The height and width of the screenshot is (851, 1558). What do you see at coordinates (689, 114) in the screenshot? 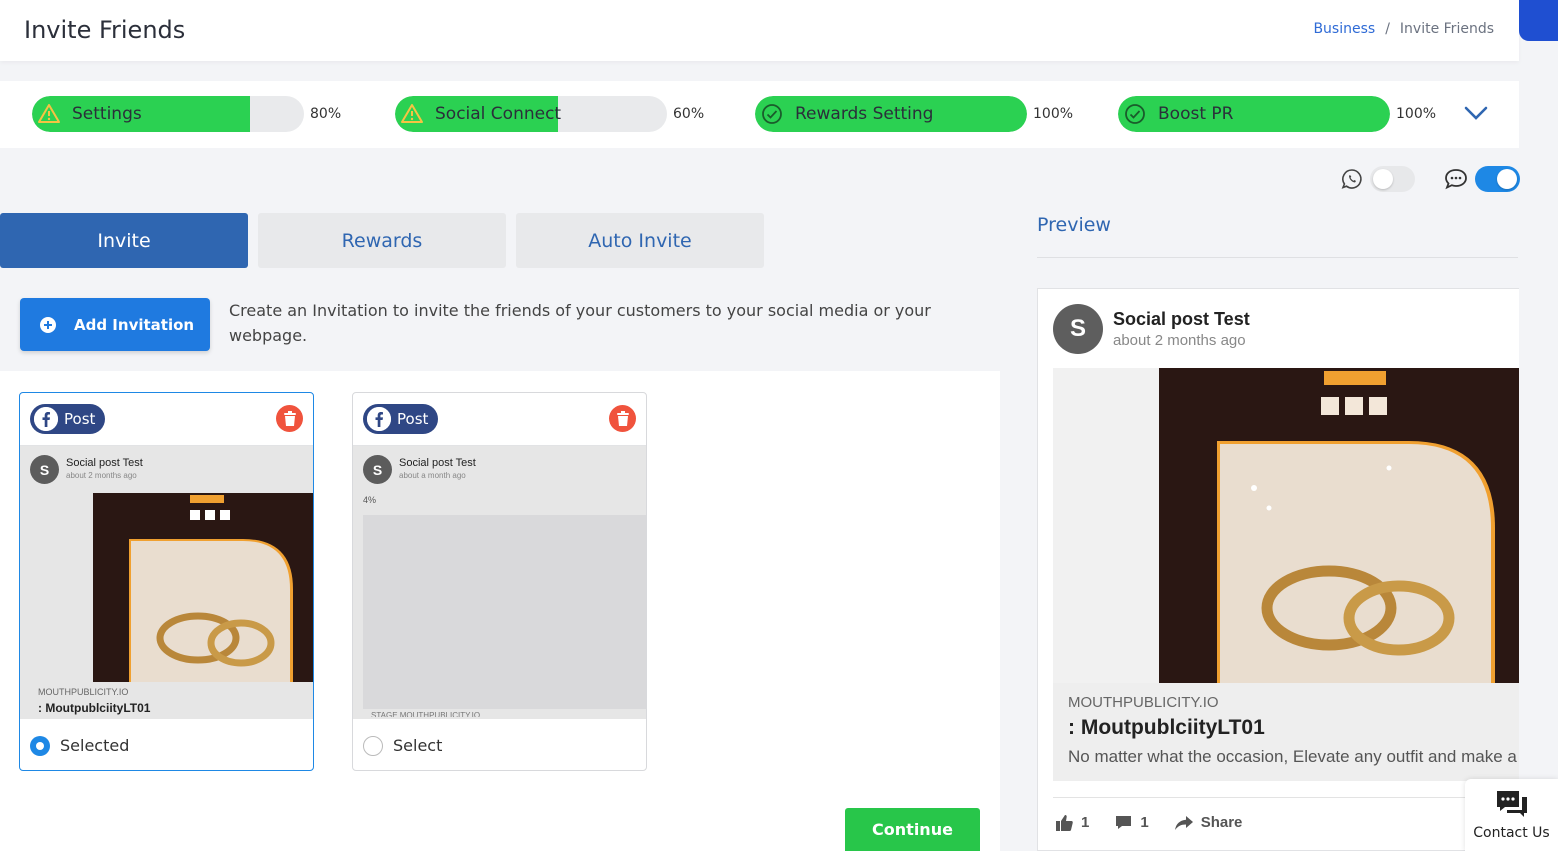
I see `progress-percent: 60%` at bounding box center [689, 114].